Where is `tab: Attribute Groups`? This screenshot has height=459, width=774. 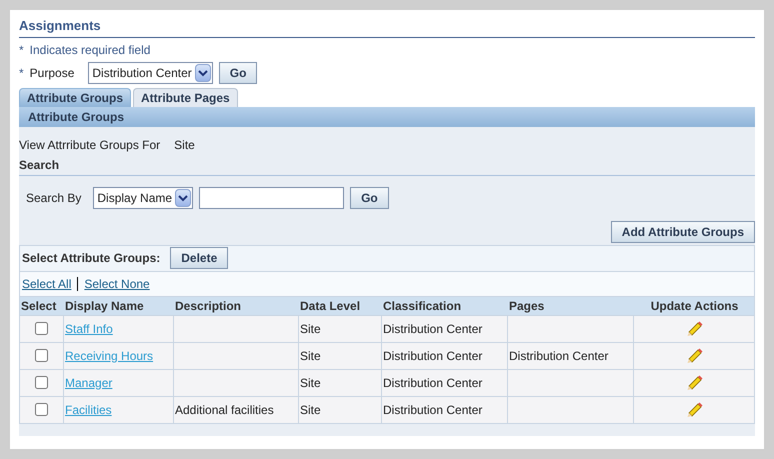
tab: Attribute Groups is located at coordinates (75, 97).